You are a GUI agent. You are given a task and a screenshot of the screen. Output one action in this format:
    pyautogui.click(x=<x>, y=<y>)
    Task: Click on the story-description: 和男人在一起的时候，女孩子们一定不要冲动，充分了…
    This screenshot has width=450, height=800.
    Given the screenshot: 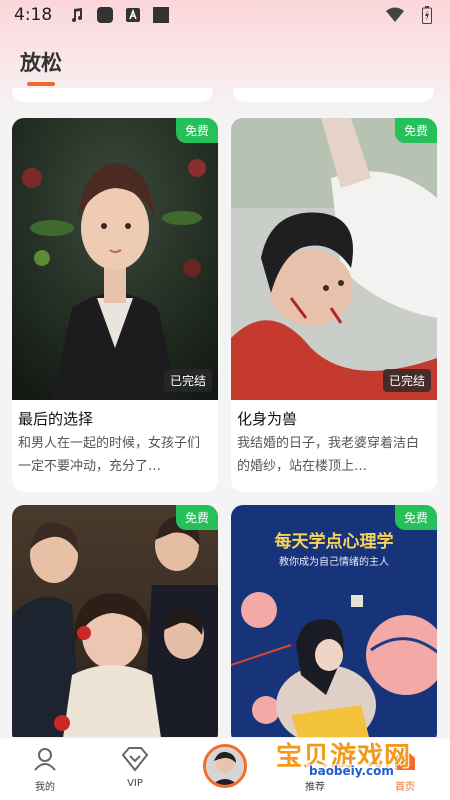 What is the action you would take?
    pyautogui.click(x=109, y=455)
    